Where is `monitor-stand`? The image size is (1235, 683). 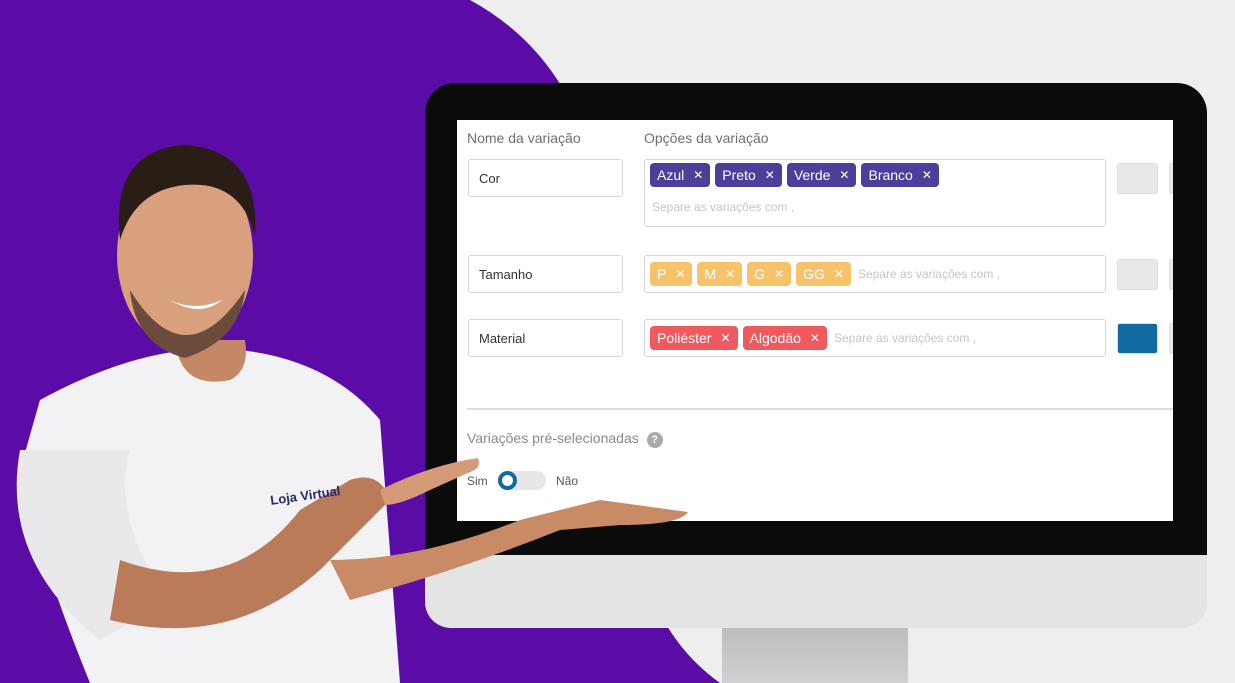
monitor-stand is located at coordinates (815, 655).